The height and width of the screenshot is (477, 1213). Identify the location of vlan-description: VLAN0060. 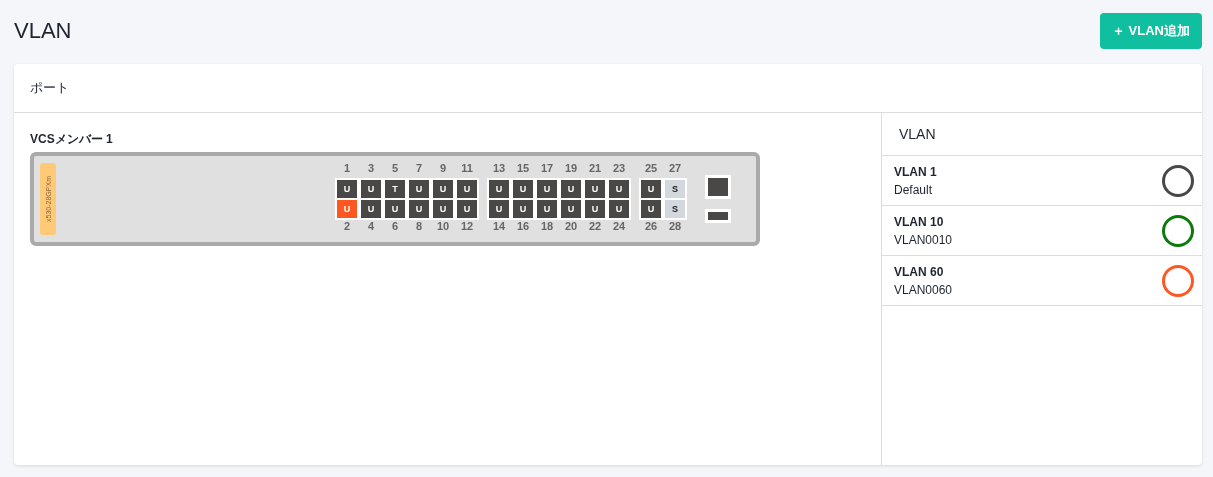
(923, 289).